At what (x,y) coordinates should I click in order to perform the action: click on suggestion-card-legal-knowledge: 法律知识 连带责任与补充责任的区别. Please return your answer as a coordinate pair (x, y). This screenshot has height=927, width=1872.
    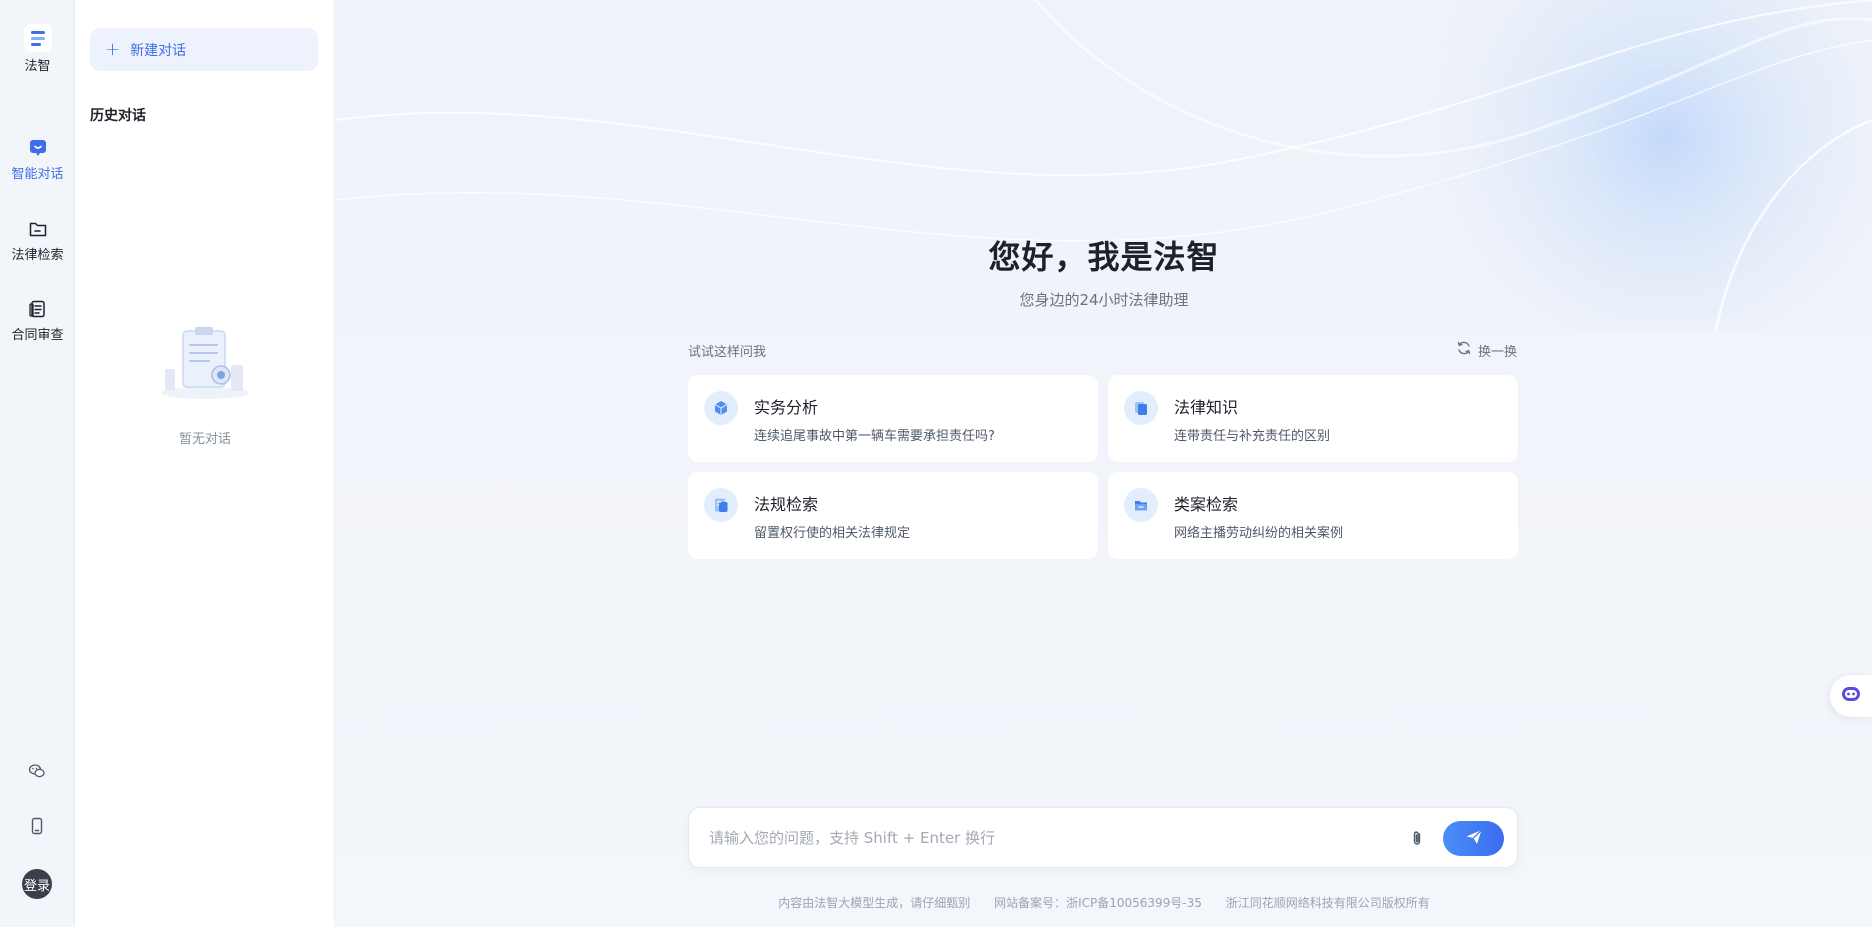
    Looking at the image, I should click on (1313, 418).